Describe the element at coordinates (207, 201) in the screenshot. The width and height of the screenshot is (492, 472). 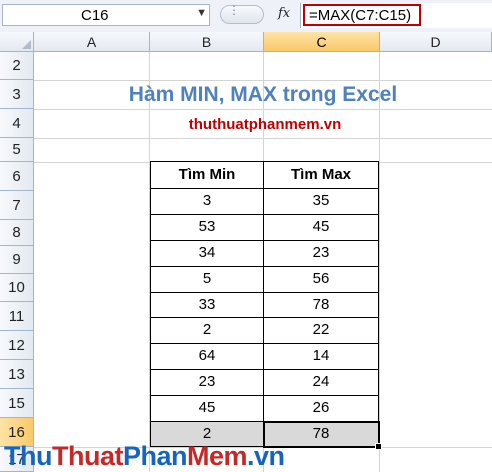
I see `table-cell: 3` at that location.